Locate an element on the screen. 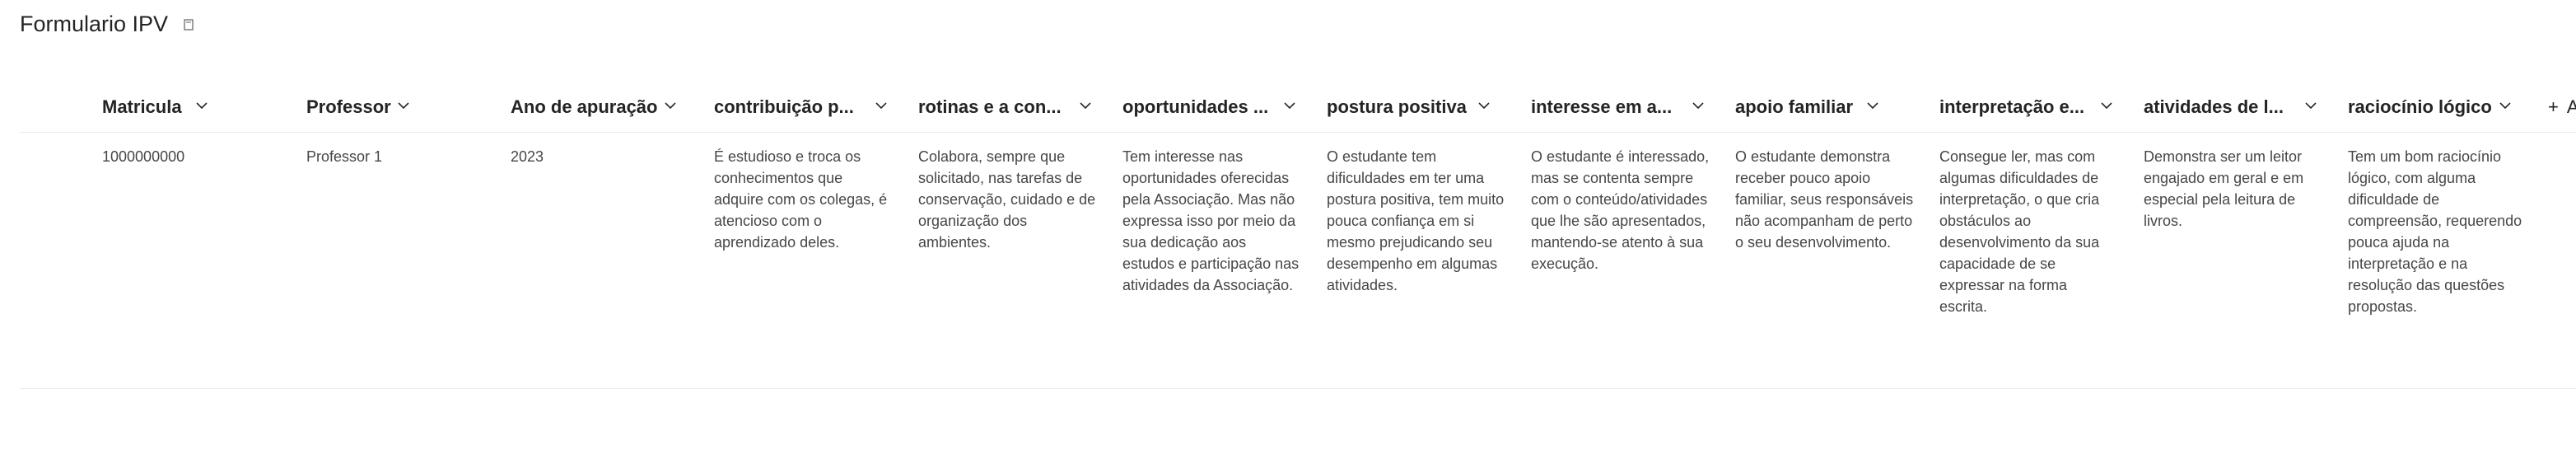  column-header-matricula: Matricula is located at coordinates (142, 107).